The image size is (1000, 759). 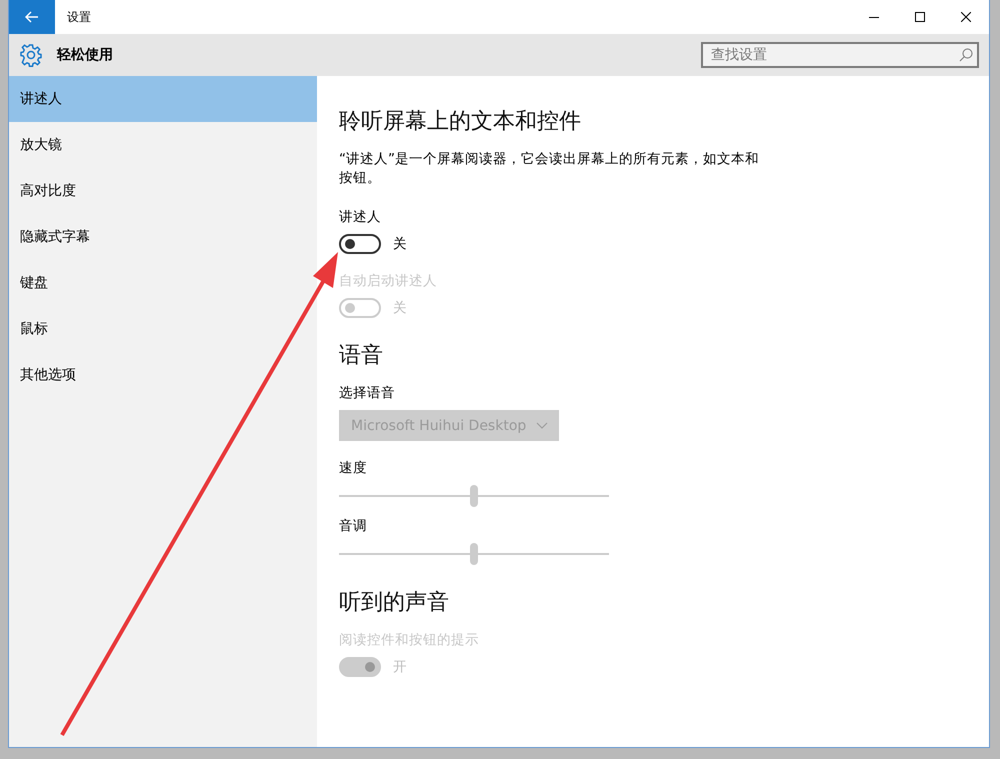 What do you see at coordinates (163, 99) in the screenshot?
I see `sidebar-item: 讲述人` at bounding box center [163, 99].